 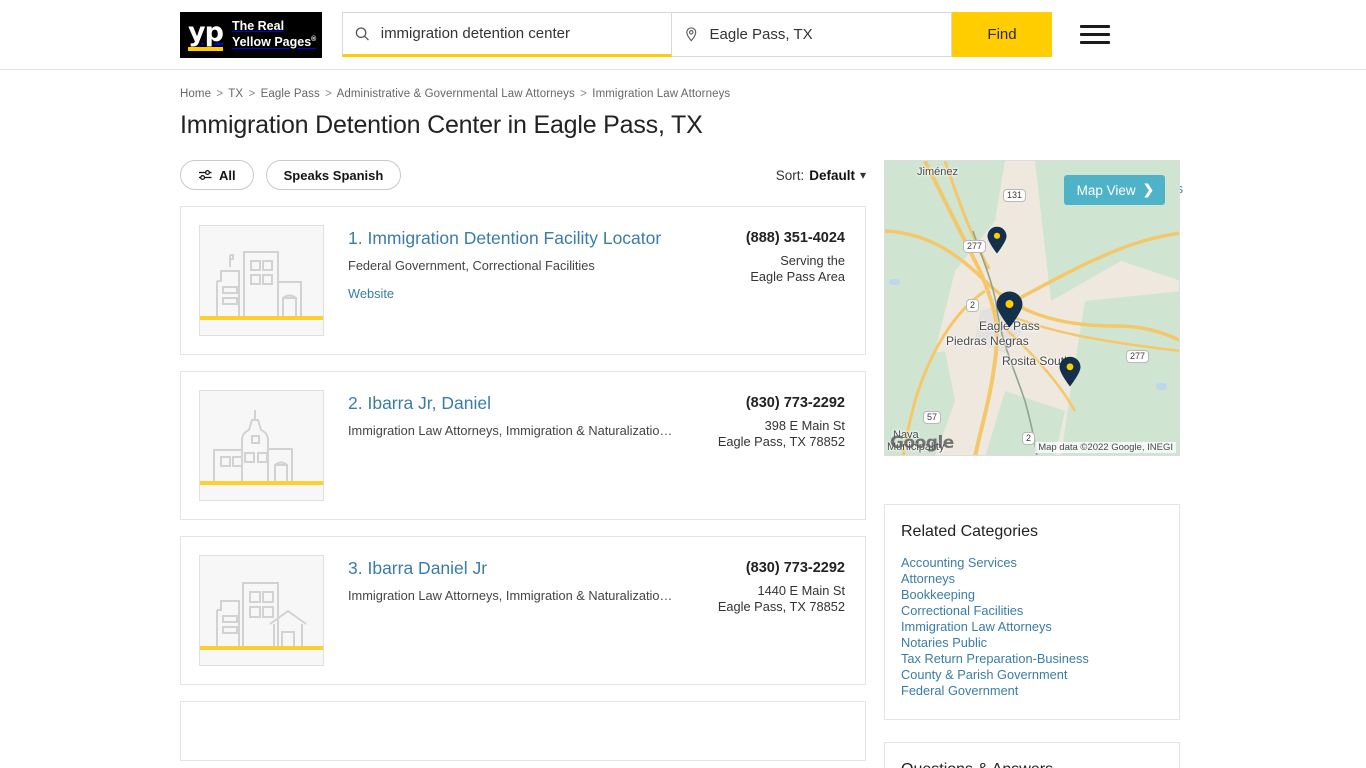 I want to click on hamburger-menu-icon, so click(x=1095, y=34).